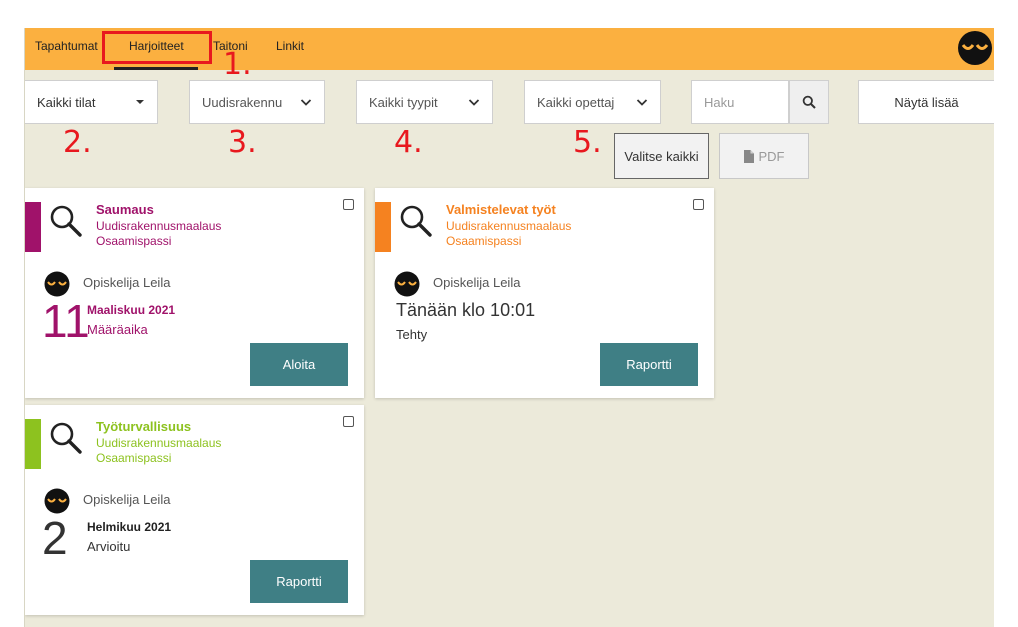 The width and height of the screenshot is (1018, 627). What do you see at coordinates (66, 46) in the screenshot?
I see `nav-tapahtumat: Tapahtumat` at bounding box center [66, 46].